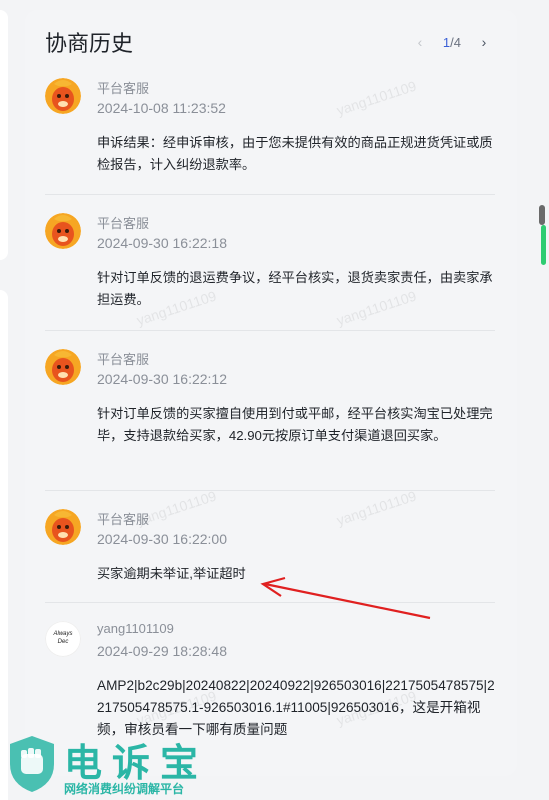 The width and height of the screenshot is (549, 800). What do you see at coordinates (484, 42) in the screenshot?
I see `chevron-right-icon: ›` at bounding box center [484, 42].